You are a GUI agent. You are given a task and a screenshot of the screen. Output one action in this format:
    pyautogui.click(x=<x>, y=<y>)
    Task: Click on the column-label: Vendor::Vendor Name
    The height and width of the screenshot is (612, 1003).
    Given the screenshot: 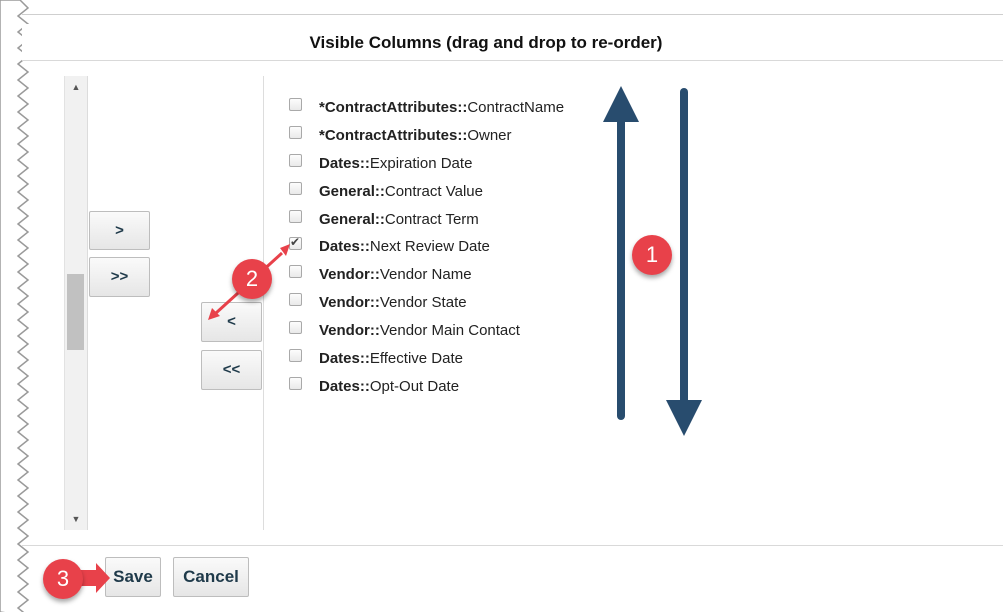 What is the action you would take?
    pyautogui.click(x=395, y=274)
    